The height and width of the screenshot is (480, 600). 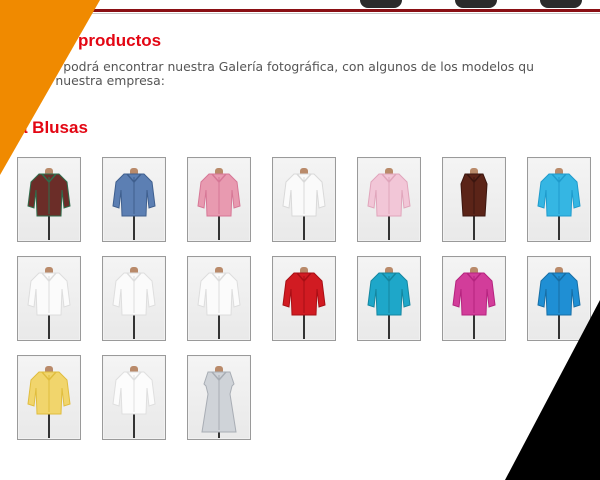 I want to click on red-blouse-image, so click(x=304, y=303).